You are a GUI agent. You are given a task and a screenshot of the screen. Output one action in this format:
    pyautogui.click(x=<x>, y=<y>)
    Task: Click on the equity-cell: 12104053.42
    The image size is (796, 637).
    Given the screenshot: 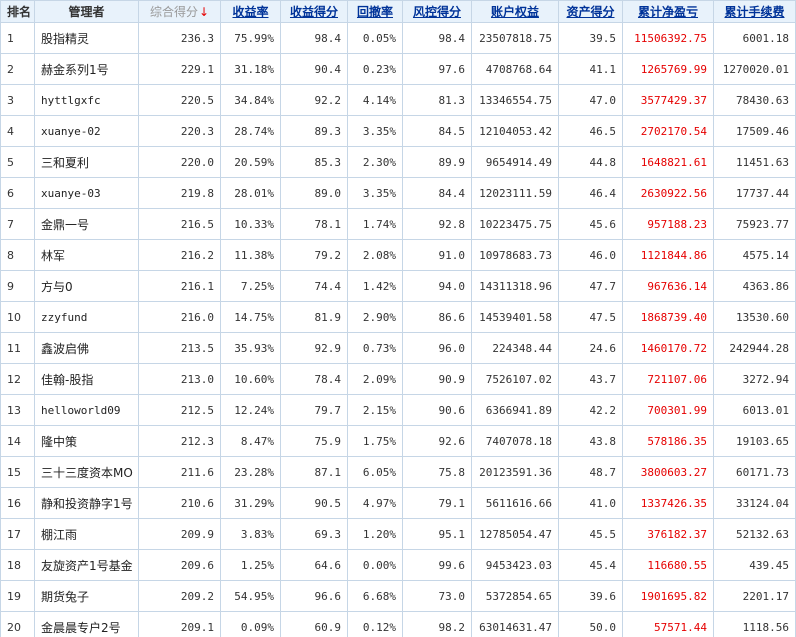 What is the action you would take?
    pyautogui.click(x=515, y=131)
    